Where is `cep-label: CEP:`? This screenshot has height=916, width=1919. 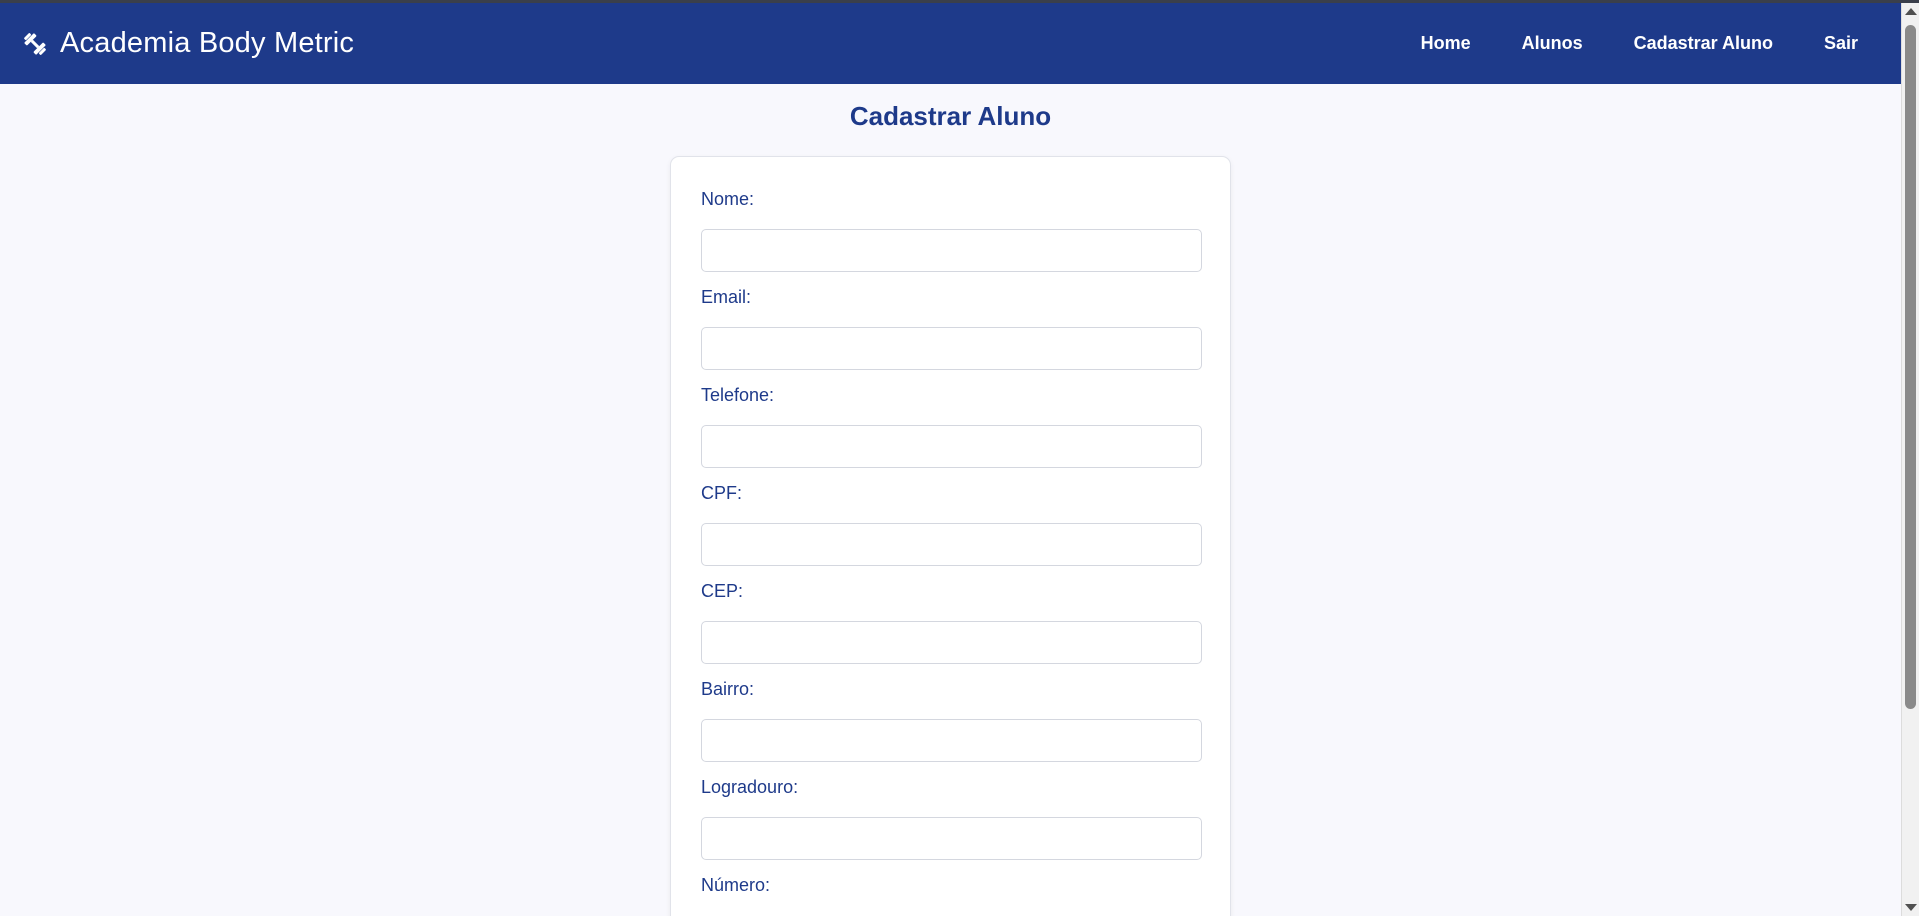
cep-label: CEP: is located at coordinates (722, 591).